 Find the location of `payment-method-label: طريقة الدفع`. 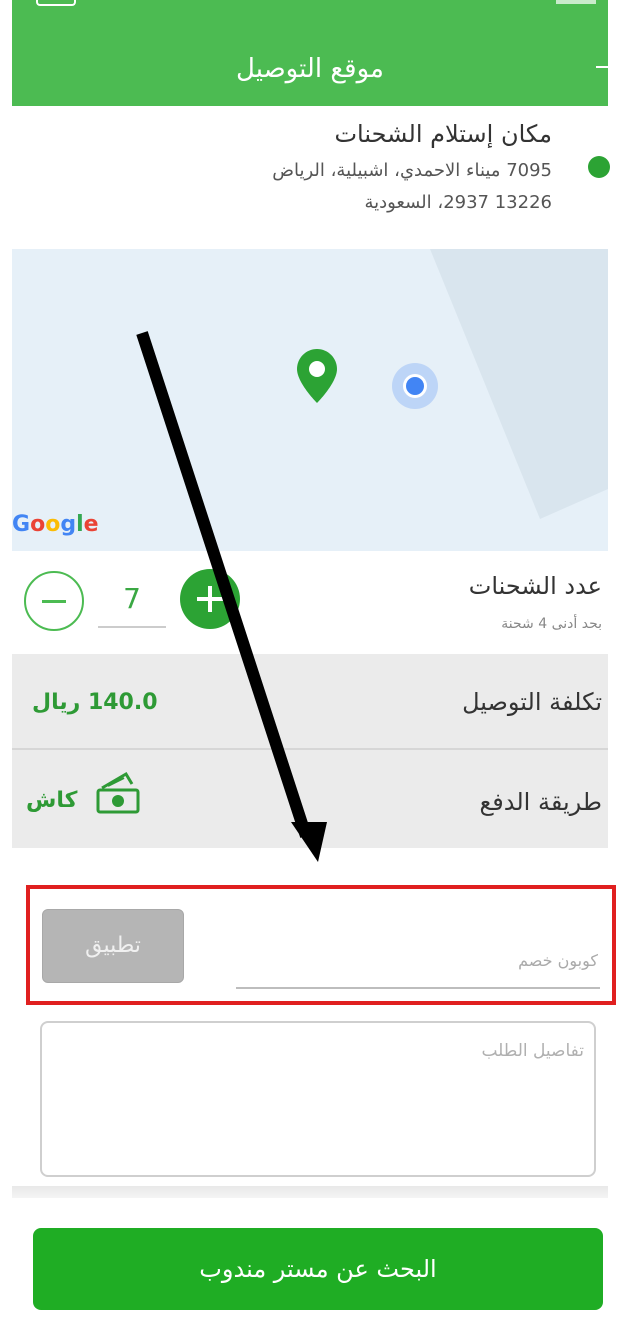

payment-method-label: طريقة الدفع is located at coordinates (540, 802).